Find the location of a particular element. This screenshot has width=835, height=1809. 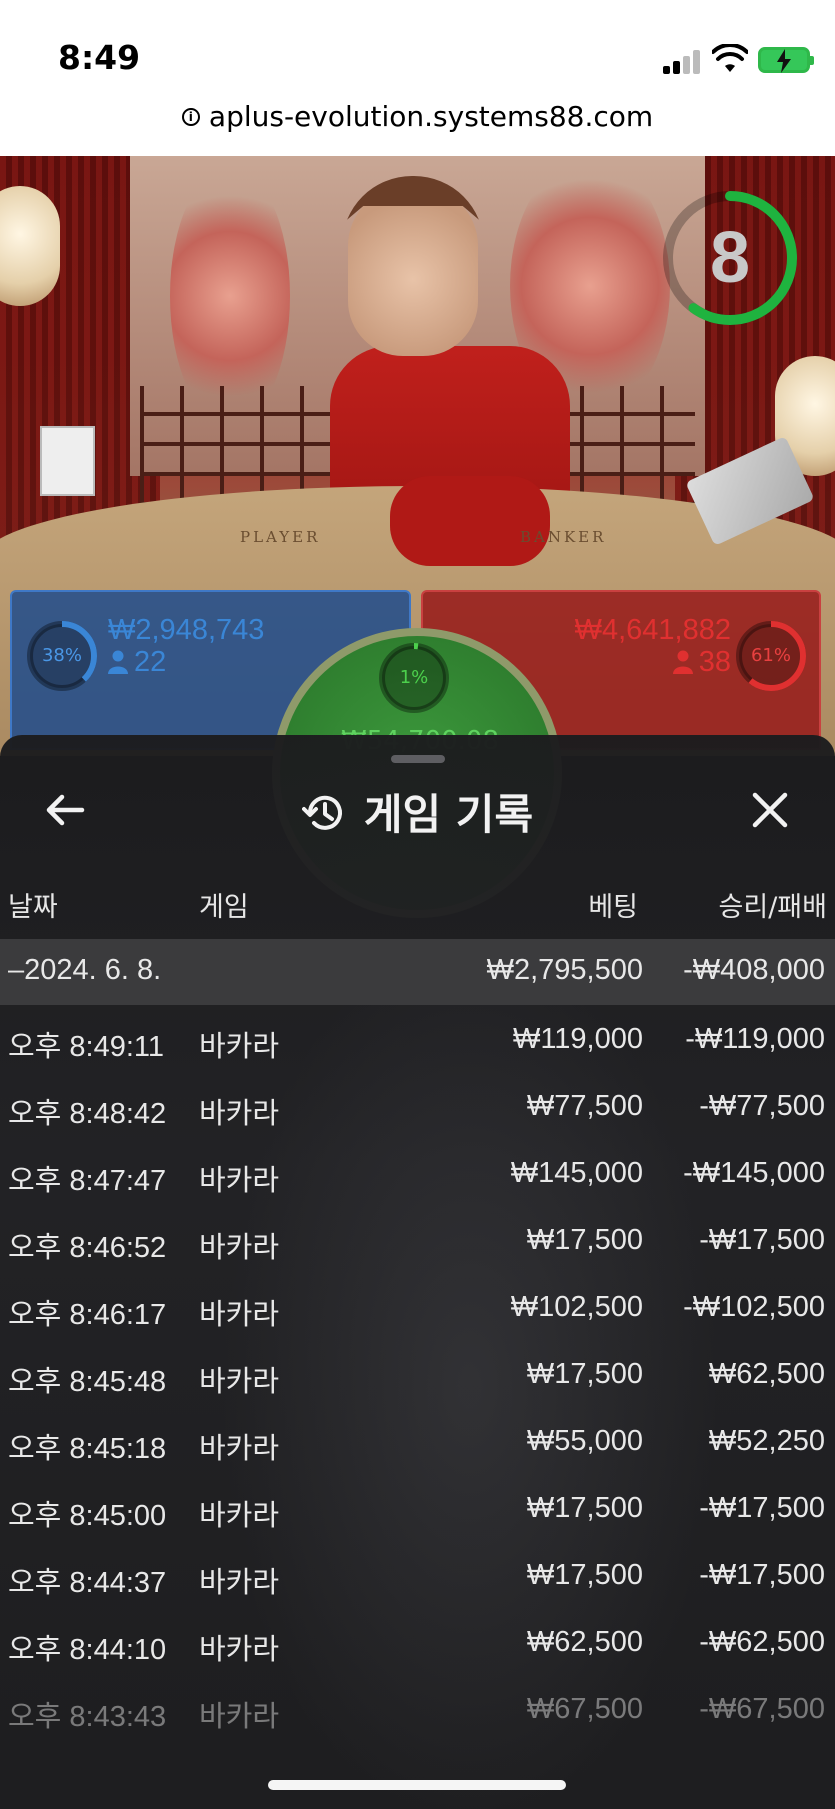

player-bettor-count-value: 22 is located at coordinates (150, 662).